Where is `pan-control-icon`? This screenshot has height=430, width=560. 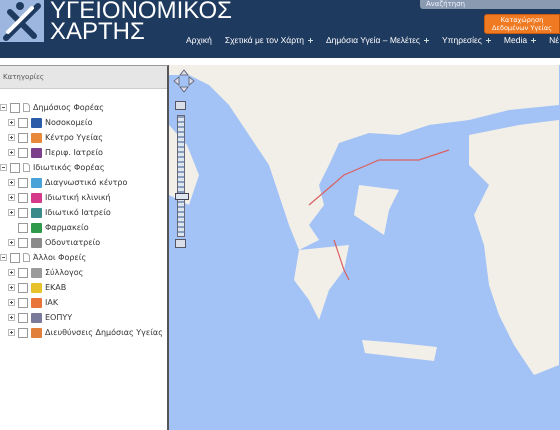
pan-control-icon is located at coordinates (184, 81).